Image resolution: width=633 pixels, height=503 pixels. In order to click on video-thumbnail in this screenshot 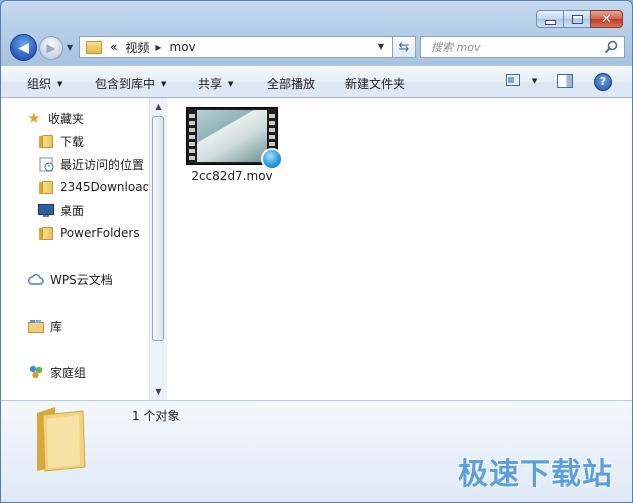, I will do `click(234, 138)`.